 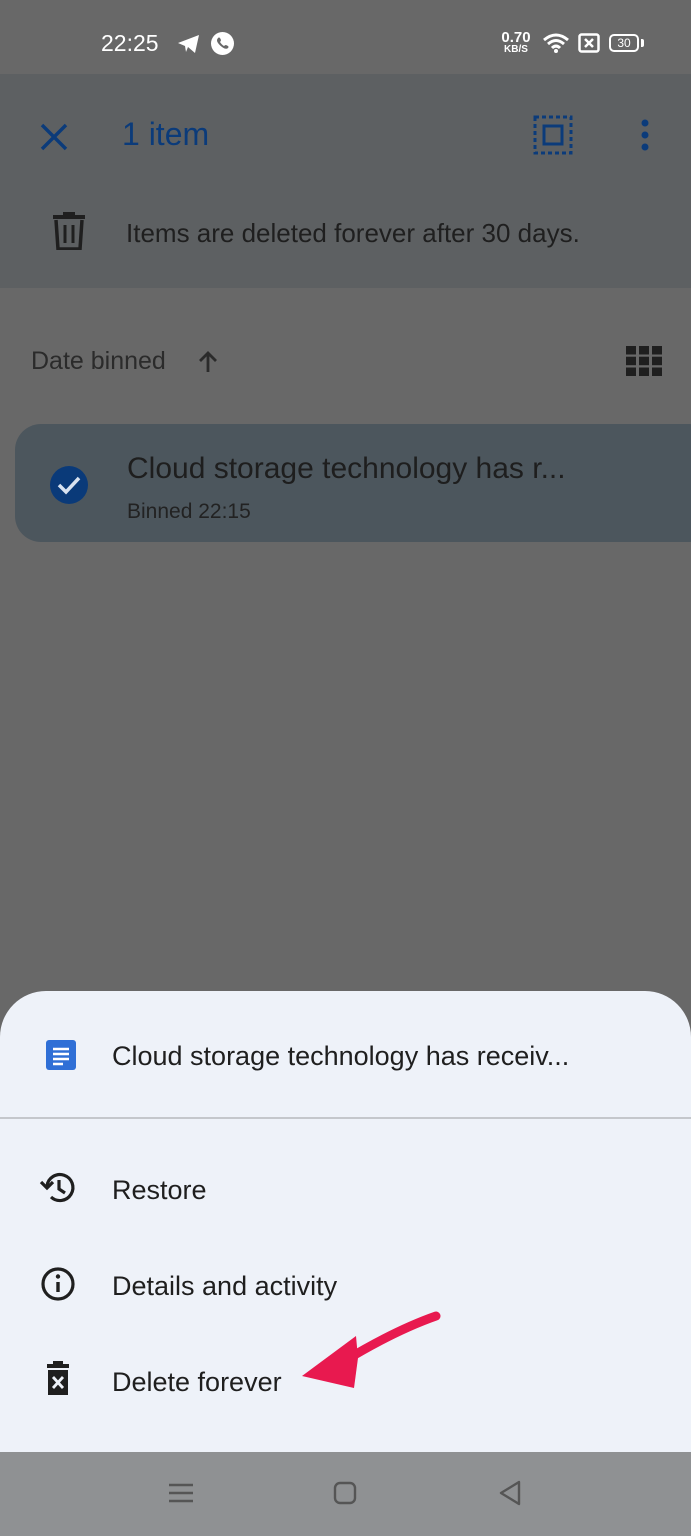 What do you see at coordinates (624, 43) in the screenshot?
I see `battery-icon: 30` at bounding box center [624, 43].